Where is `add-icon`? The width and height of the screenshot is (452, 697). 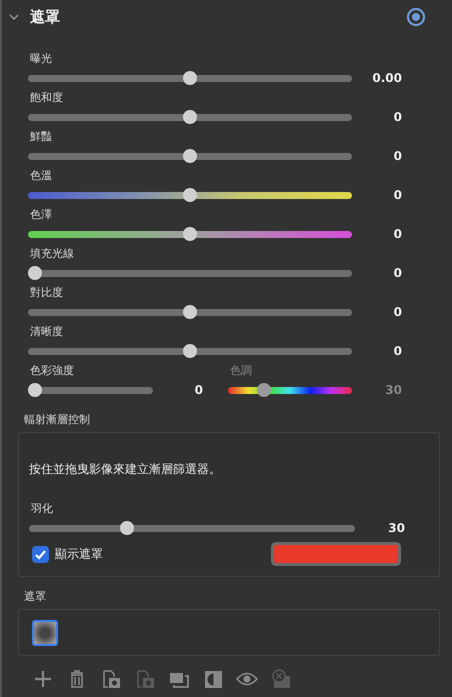
add-icon is located at coordinates (43, 679).